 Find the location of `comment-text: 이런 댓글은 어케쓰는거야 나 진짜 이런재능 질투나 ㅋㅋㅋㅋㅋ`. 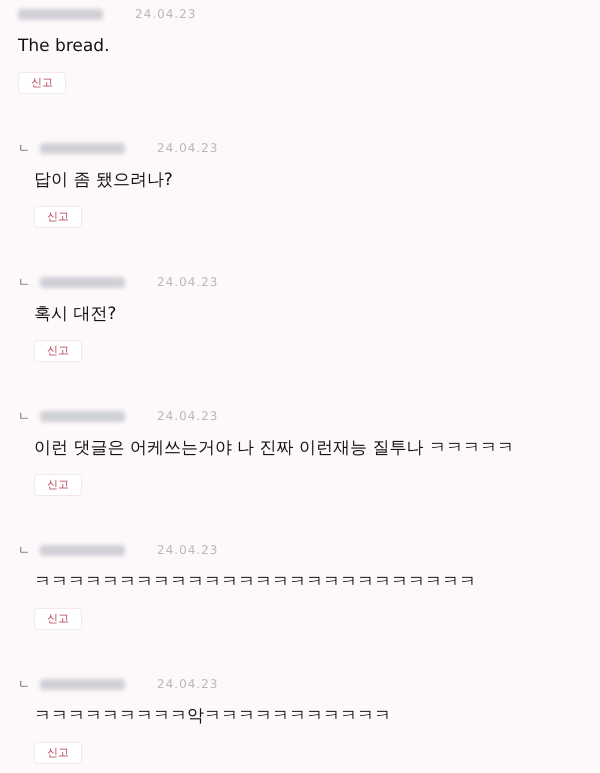

comment-text: 이런 댓글은 어케쓰는거야 나 진짜 이런재능 질투나 ㅋㅋㅋㅋㅋ is located at coordinates (274, 448).